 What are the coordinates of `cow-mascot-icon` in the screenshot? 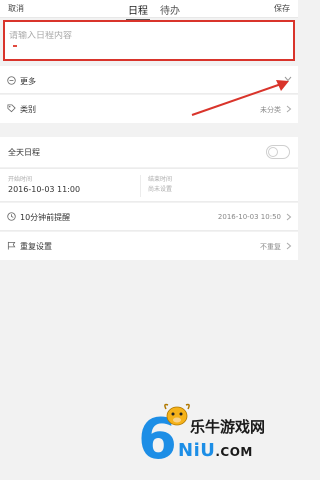 It's located at (177, 414).